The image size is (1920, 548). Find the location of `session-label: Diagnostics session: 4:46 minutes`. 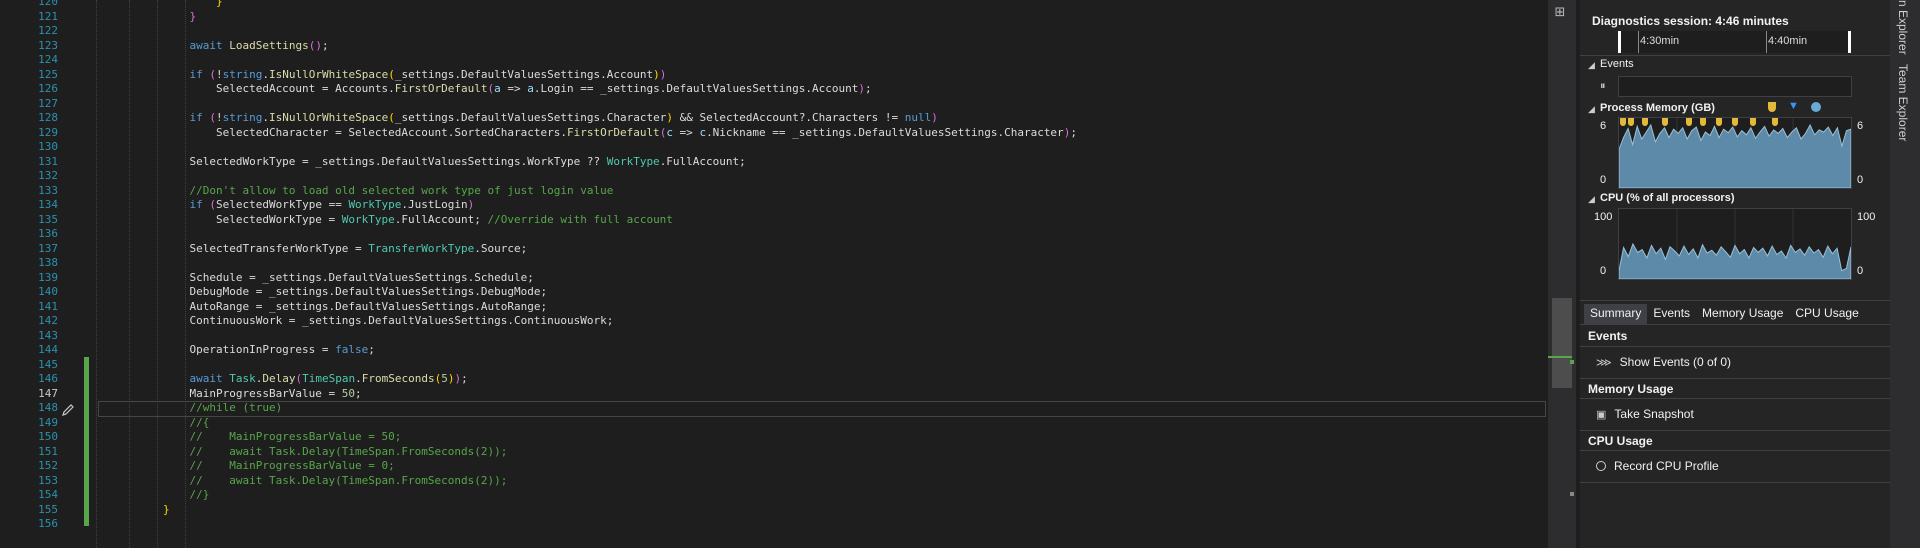

session-label: Diagnostics session: 4:46 minutes is located at coordinates (1690, 21).